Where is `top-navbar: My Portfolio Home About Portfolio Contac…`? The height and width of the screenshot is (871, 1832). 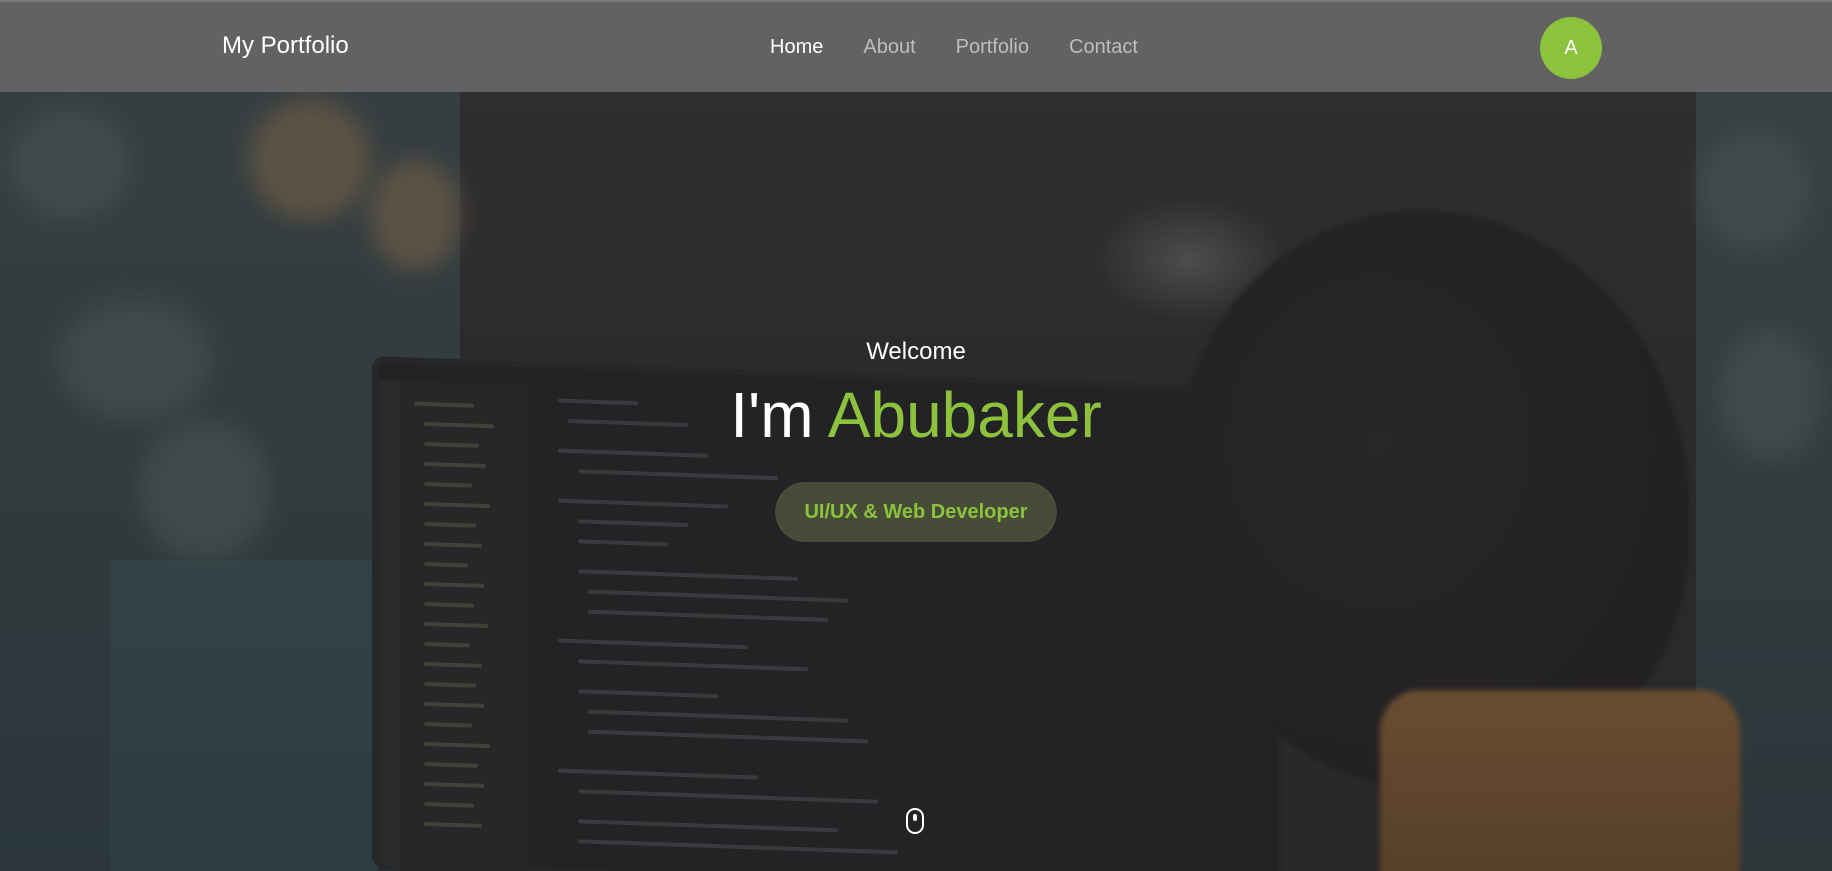
top-navbar: My Portfolio Home About Portfolio Contac… is located at coordinates (916, 46).